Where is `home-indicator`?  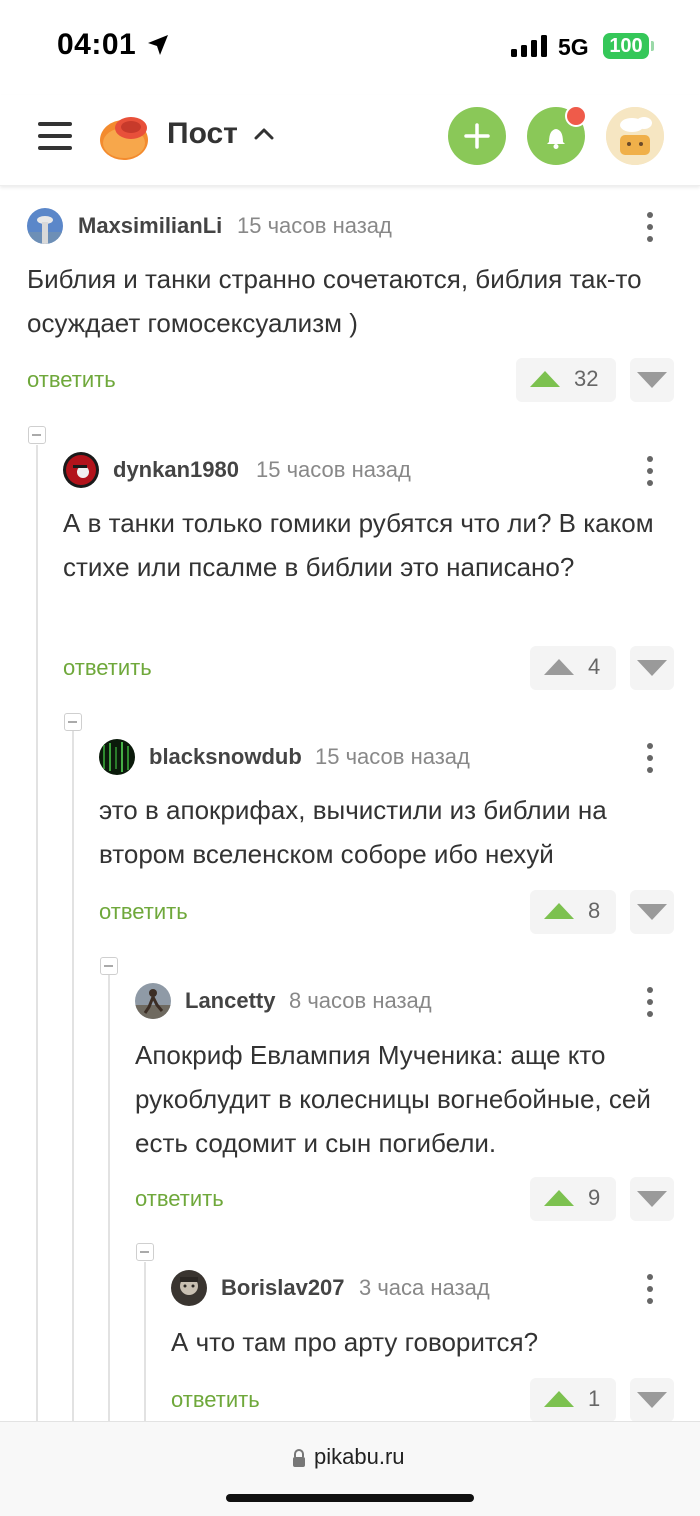
home-indicator is located at coordinates (350, 1498).